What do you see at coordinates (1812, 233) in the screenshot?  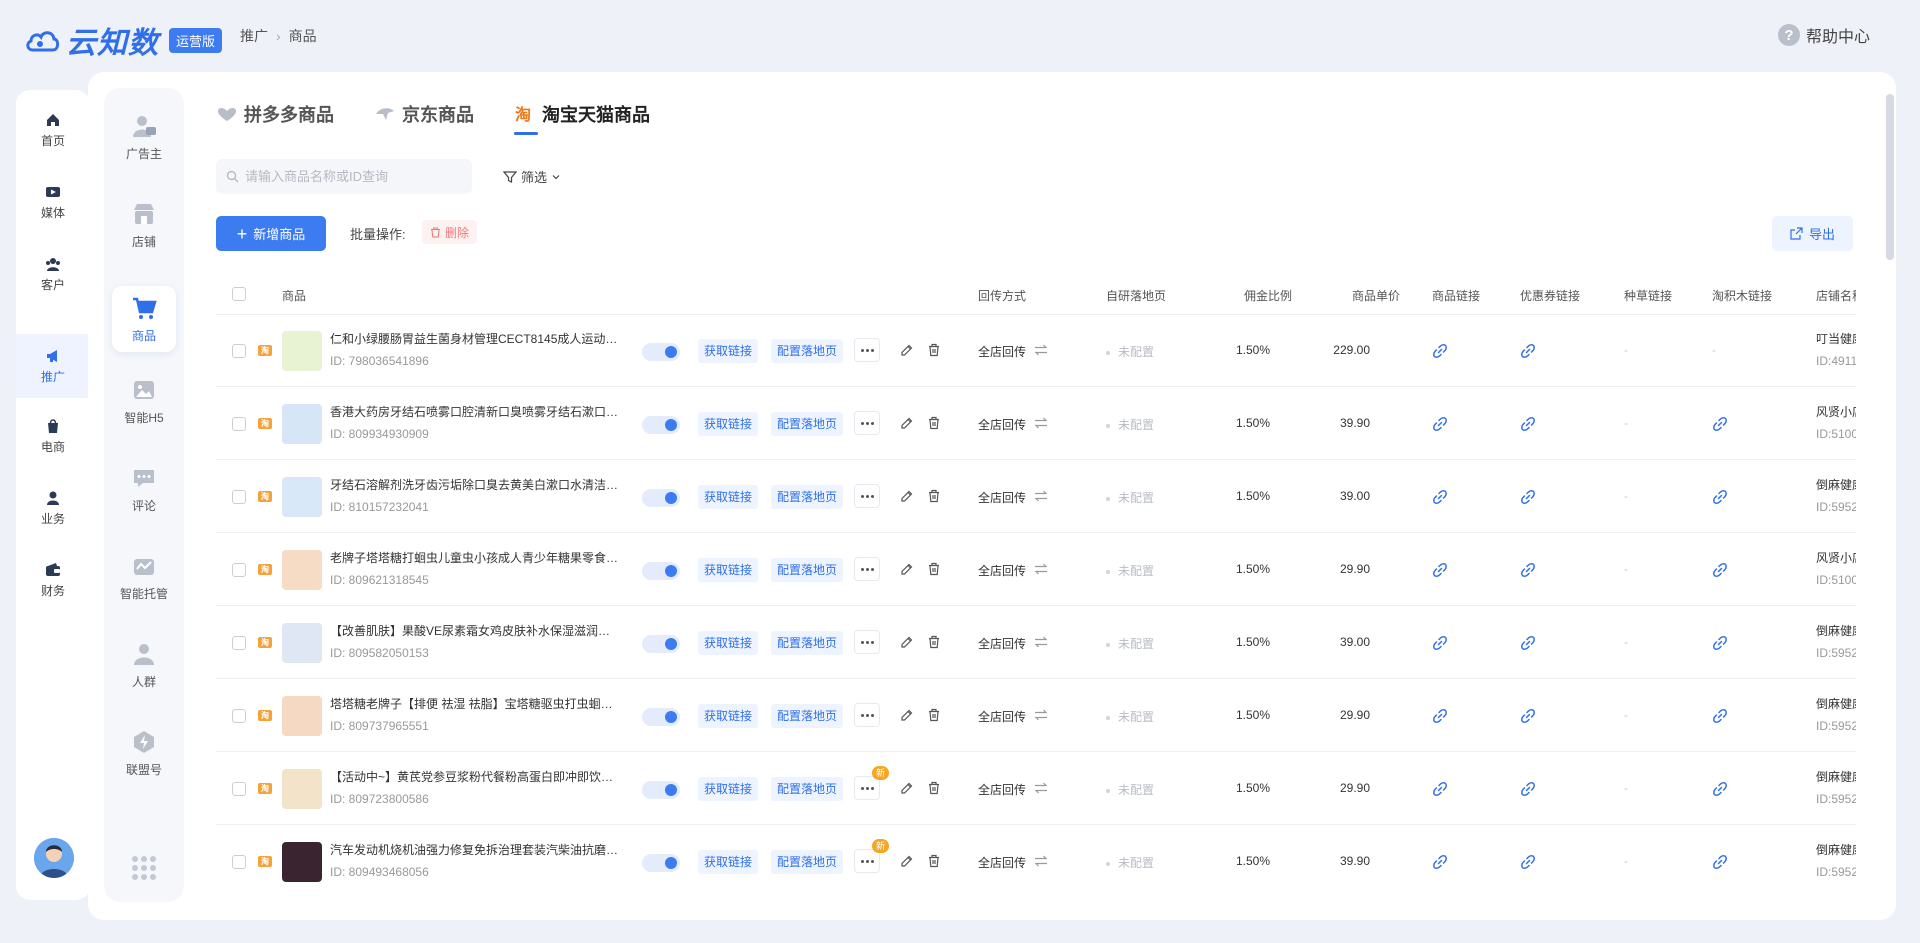 I see `export-button: 导出` at bounding box center [1812, 233].